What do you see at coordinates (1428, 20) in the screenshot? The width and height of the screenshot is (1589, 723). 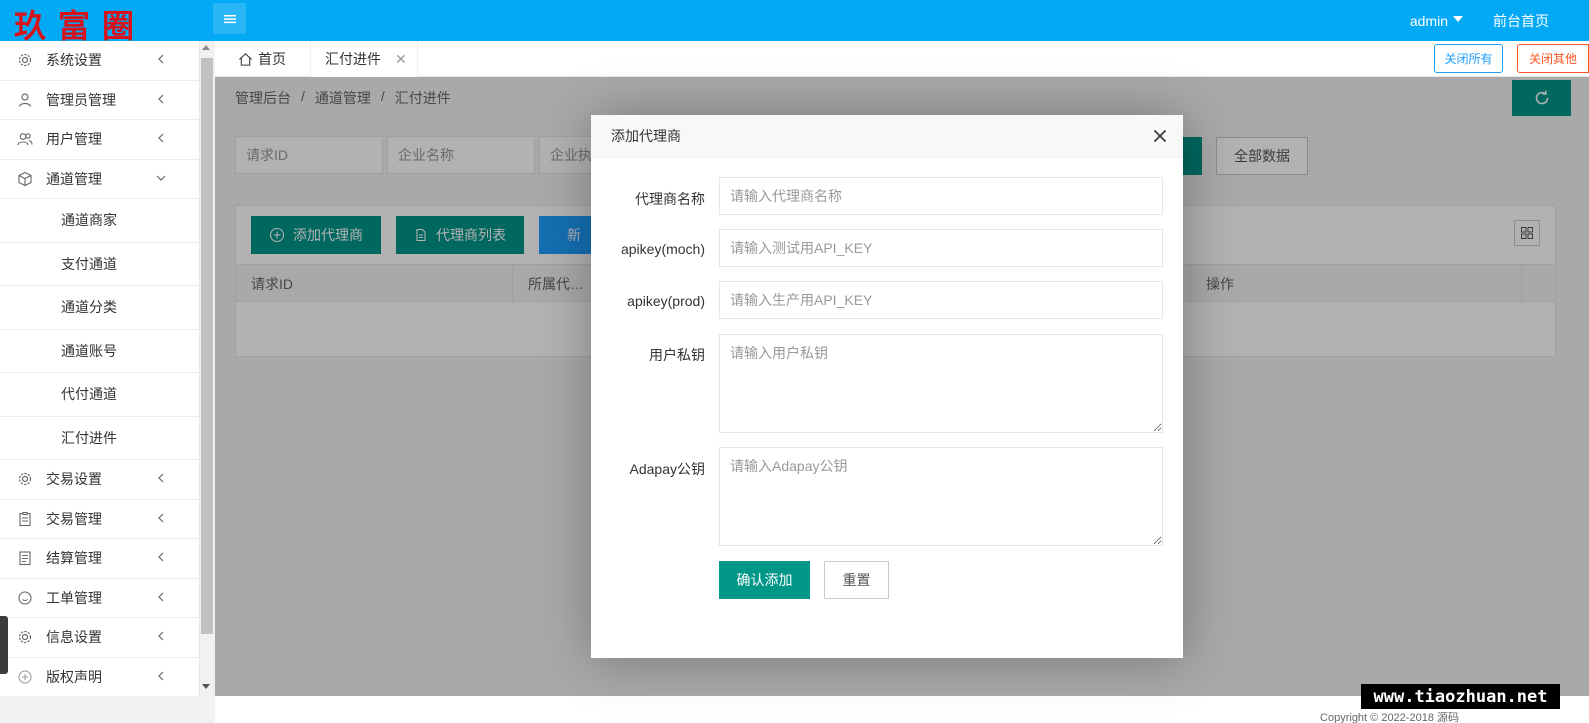 I see `admin-username: admin` at bounding box center [1428, 20].